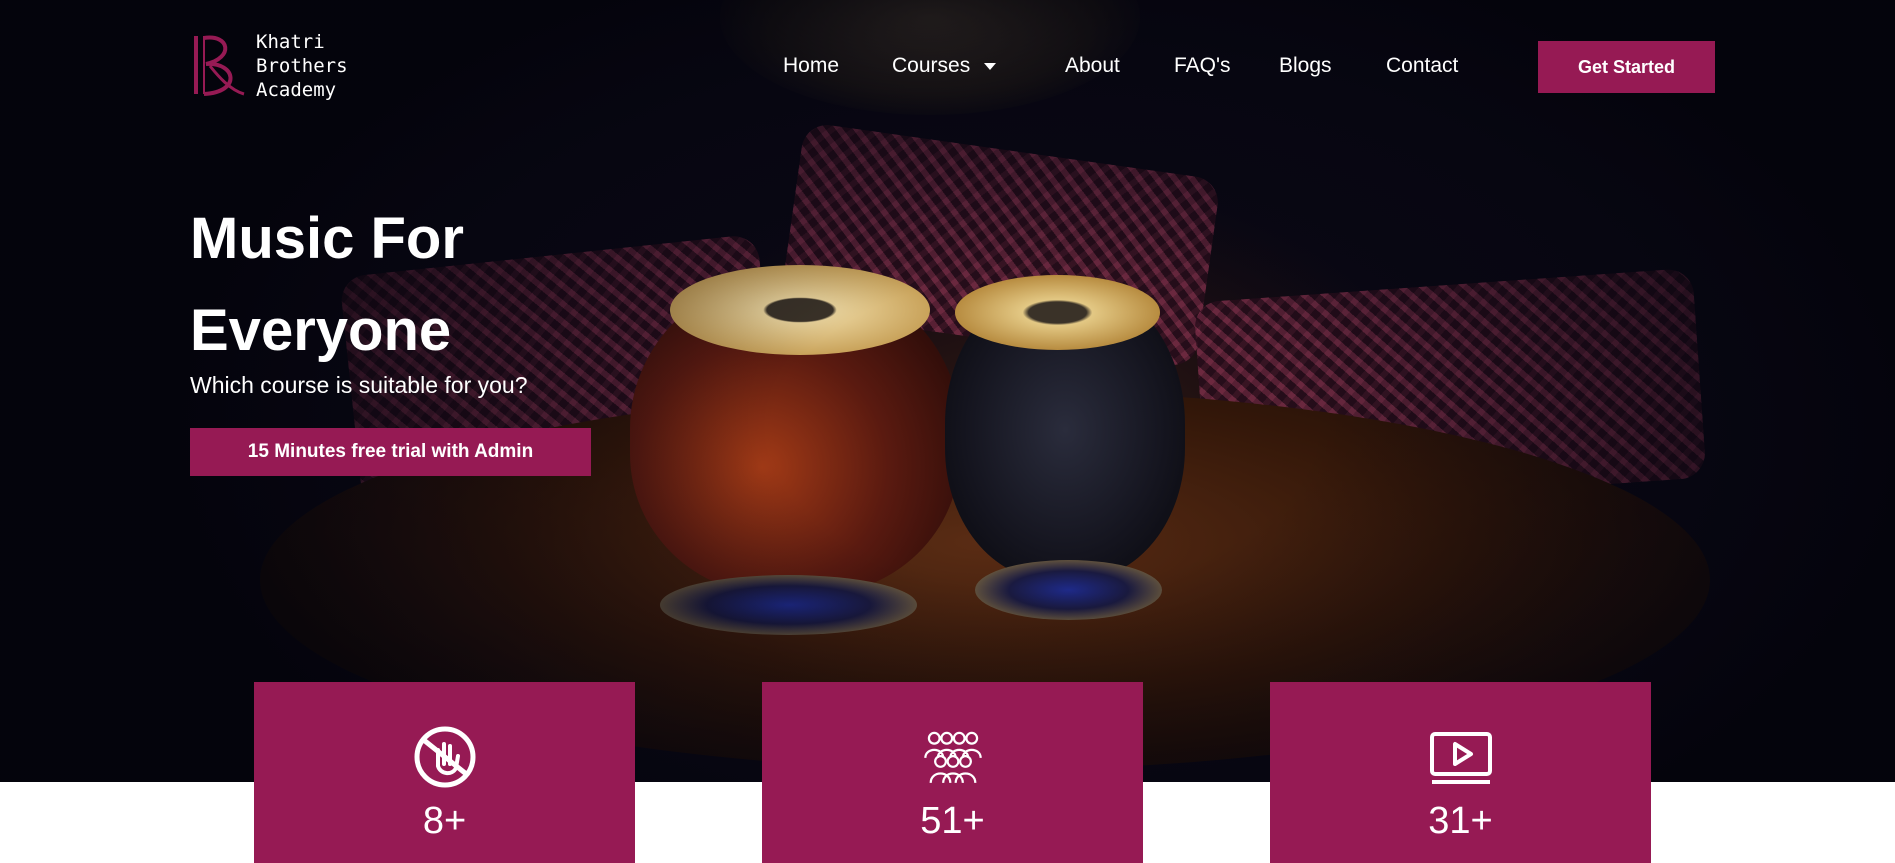  I want to click on nav-item-courses: Courses, so click(944, 66).